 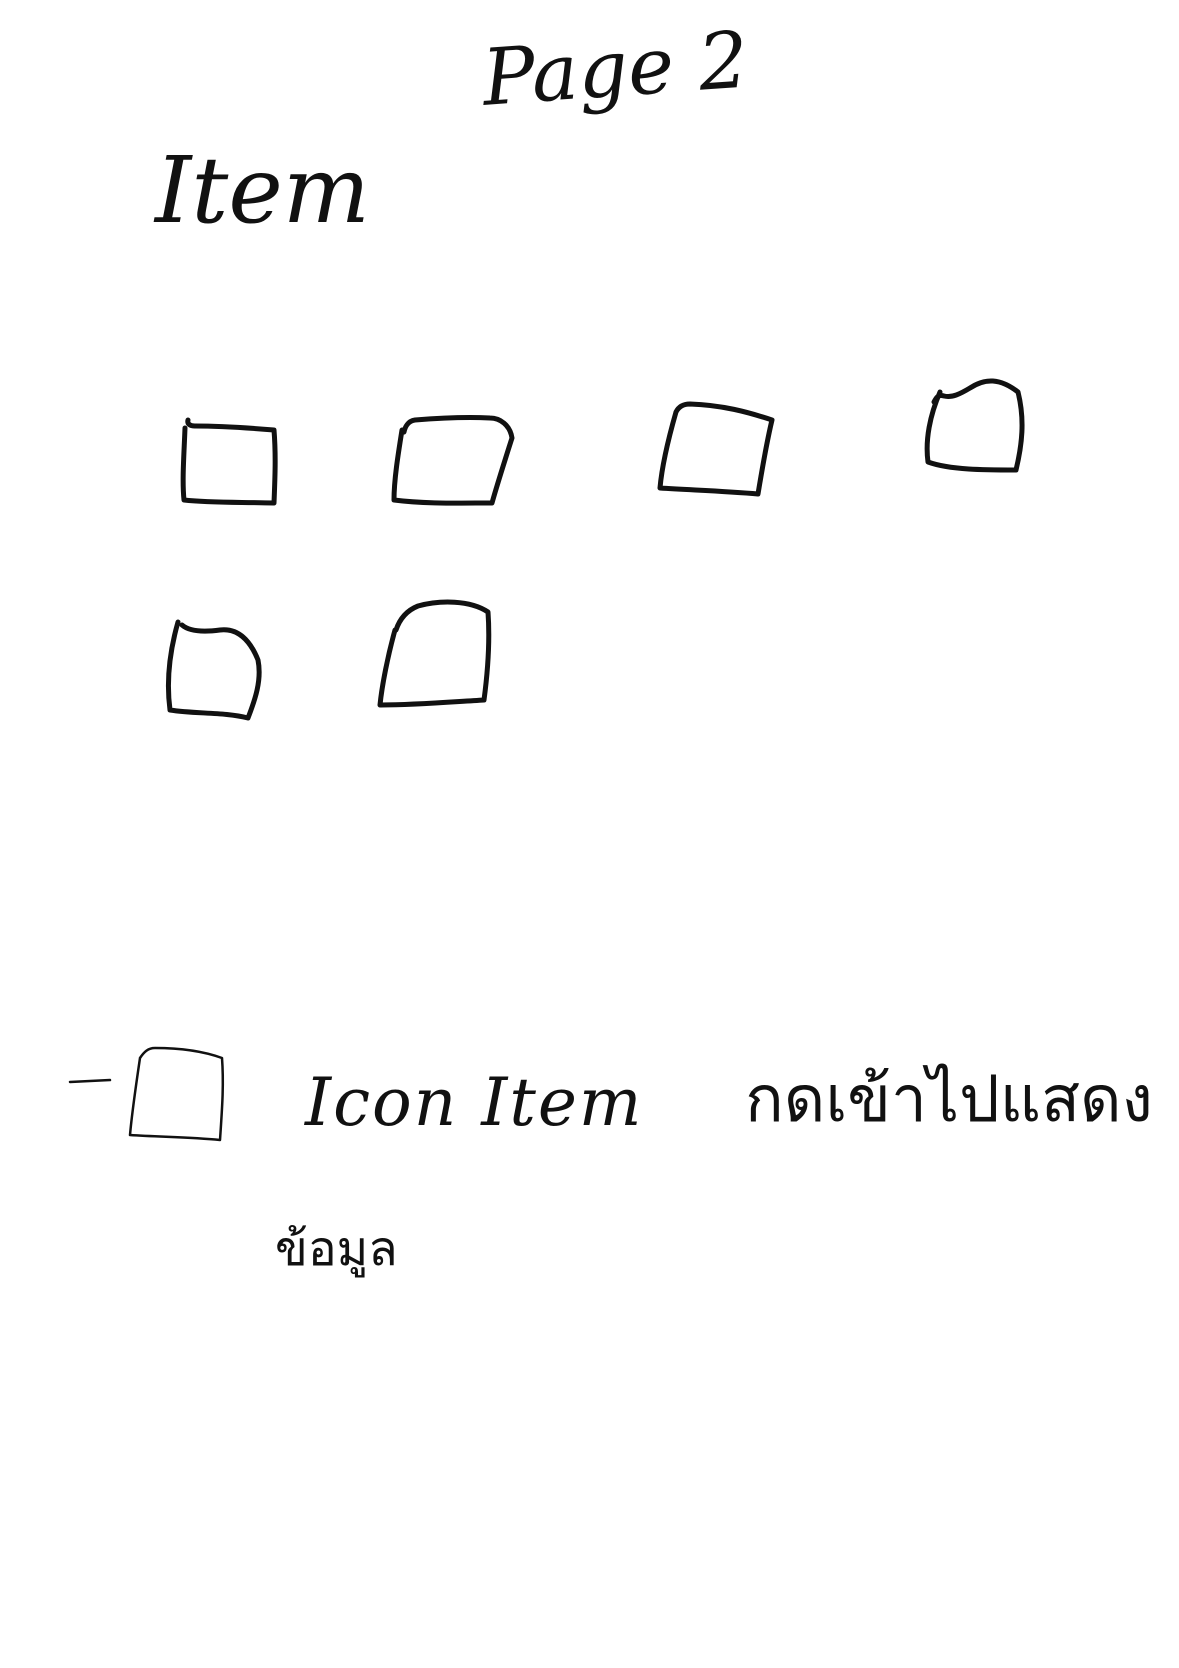 What do you see at coordinates (615, 69) in the screenshot?
I see `page-title: Page 2` at bounding box center [615, 69].